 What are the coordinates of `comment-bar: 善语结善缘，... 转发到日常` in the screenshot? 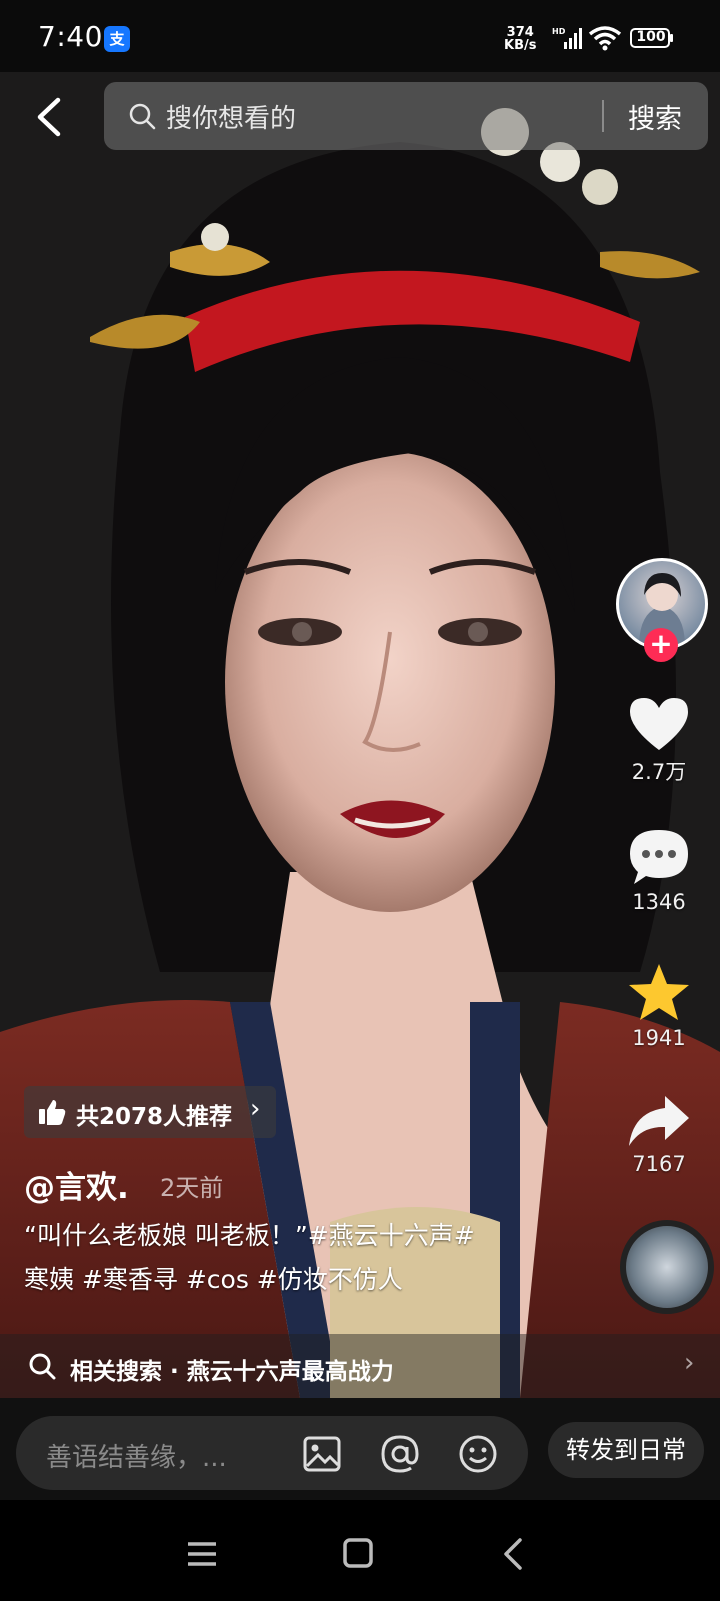 It's located at (360, 1449).